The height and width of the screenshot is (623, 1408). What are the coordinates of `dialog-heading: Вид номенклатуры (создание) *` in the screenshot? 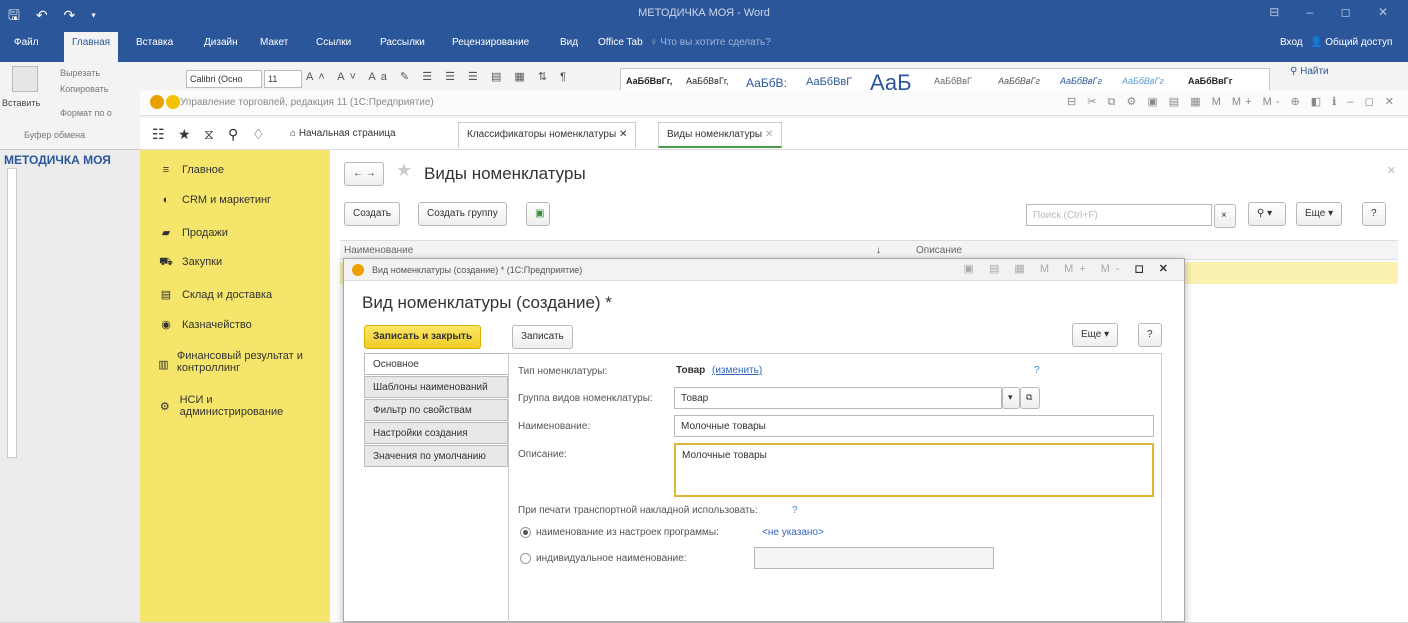 It's located at (487, 302).